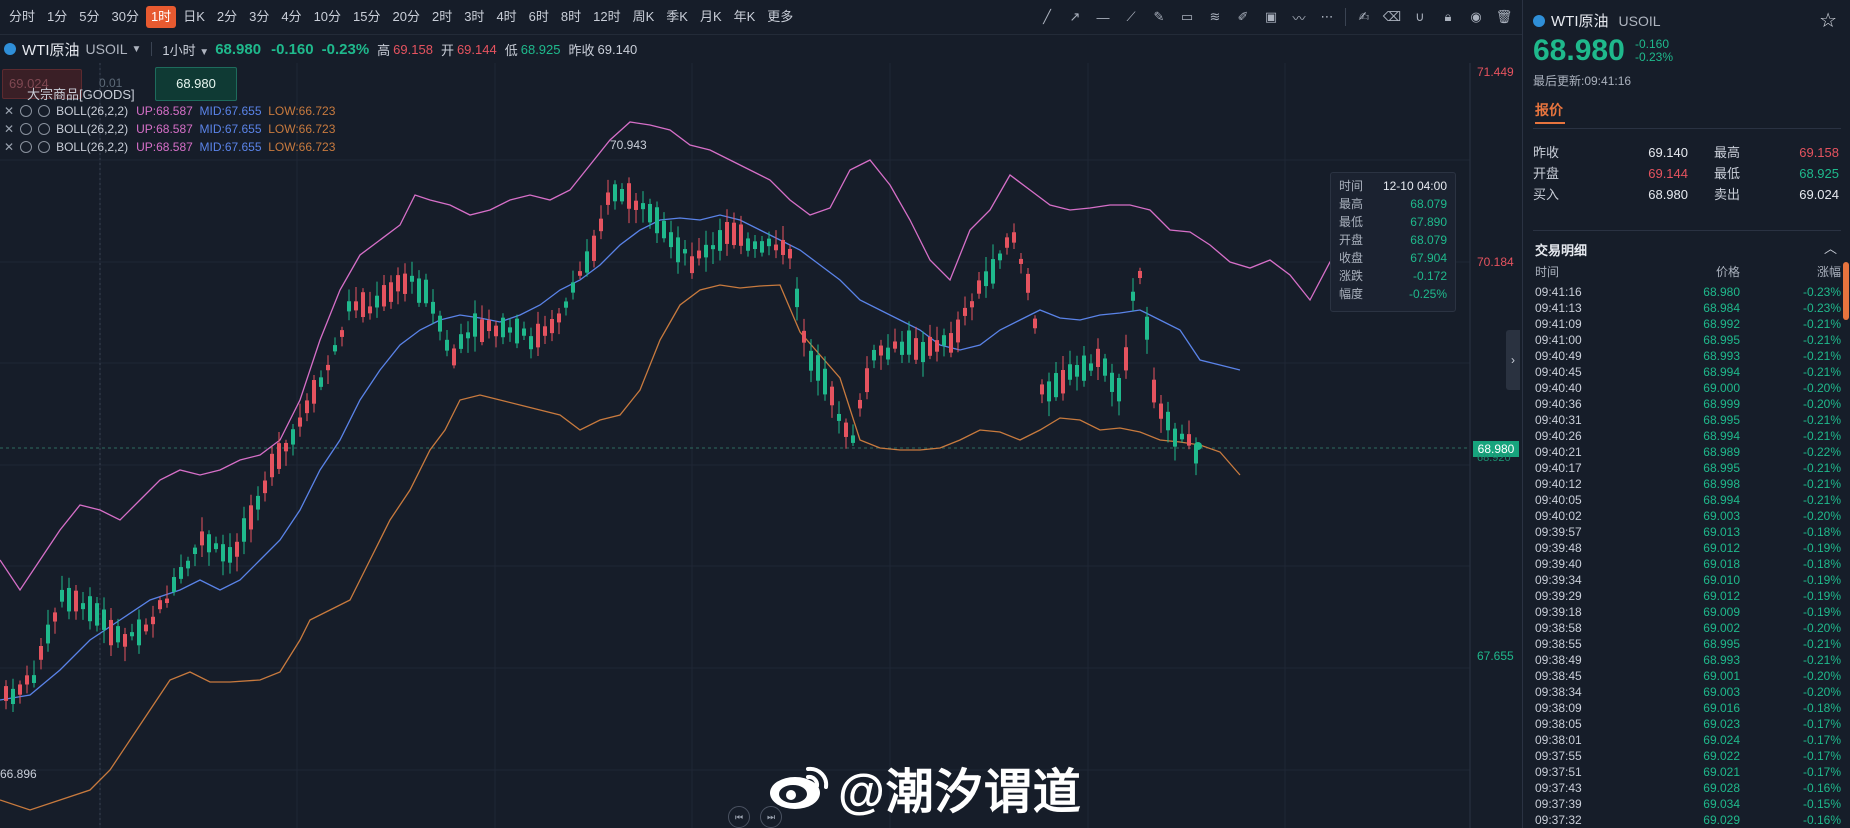 The height and width of the screenshot is (828, 1850). What do you see at coordinates (291, 17) in the screenshot?
I see `period-8: 4分` at bounding box center [291, 17].